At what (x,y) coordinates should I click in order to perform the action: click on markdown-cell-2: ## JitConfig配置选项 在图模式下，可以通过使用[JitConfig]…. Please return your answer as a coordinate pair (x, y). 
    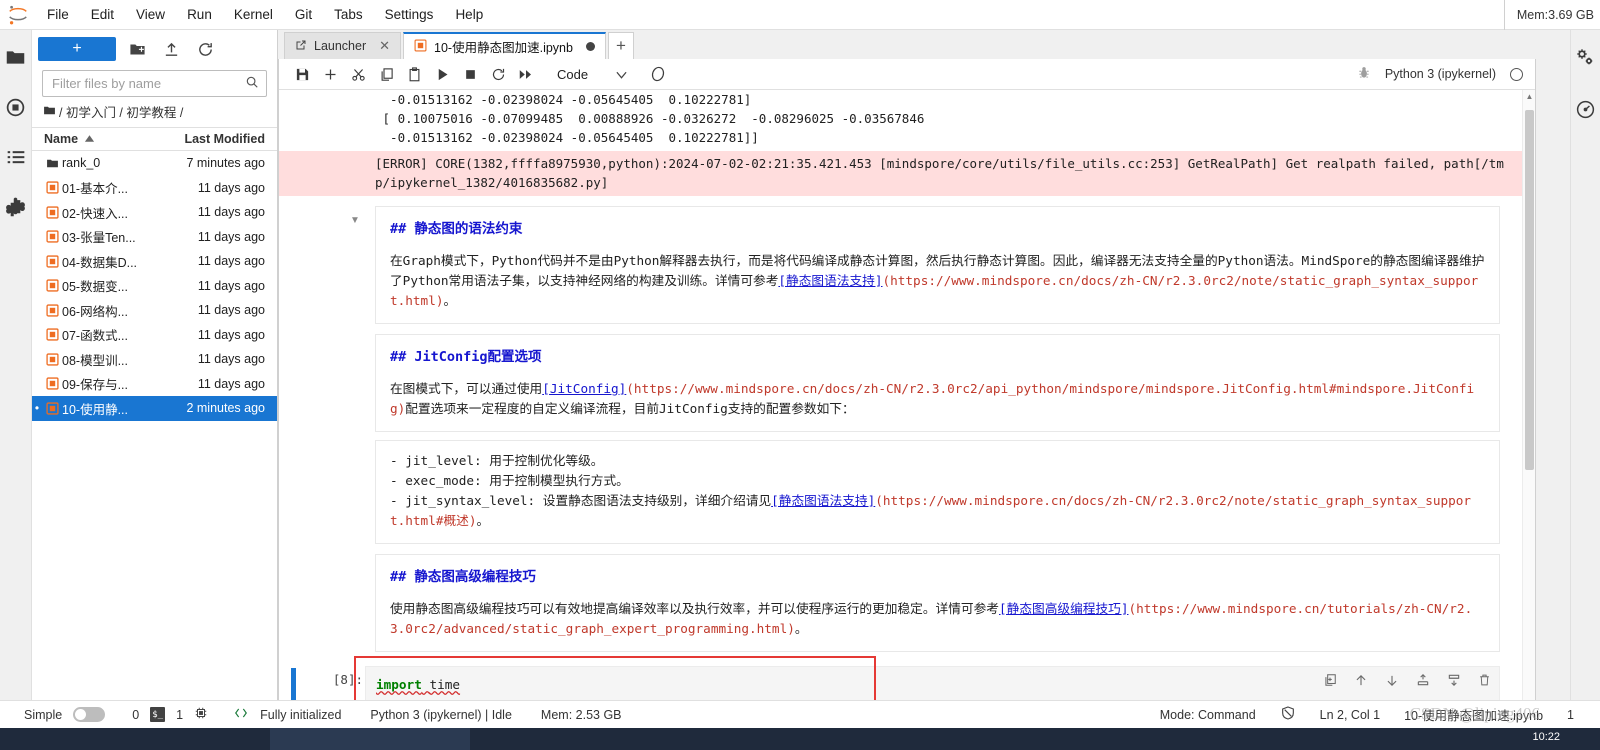
    Looking at the image, I should click on (937, 383).